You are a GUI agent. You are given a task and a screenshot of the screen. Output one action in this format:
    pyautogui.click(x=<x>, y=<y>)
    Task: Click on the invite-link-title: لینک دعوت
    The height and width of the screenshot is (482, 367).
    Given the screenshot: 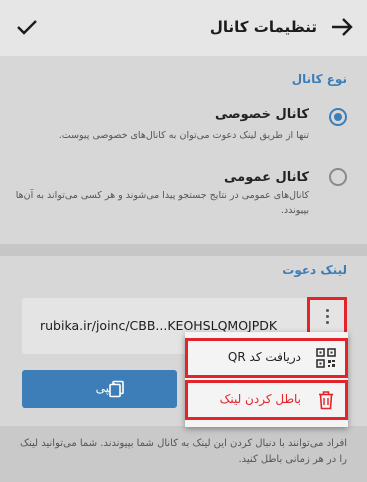 What is the action you would take?
    pyautogui.click(x=314, y=270)
    